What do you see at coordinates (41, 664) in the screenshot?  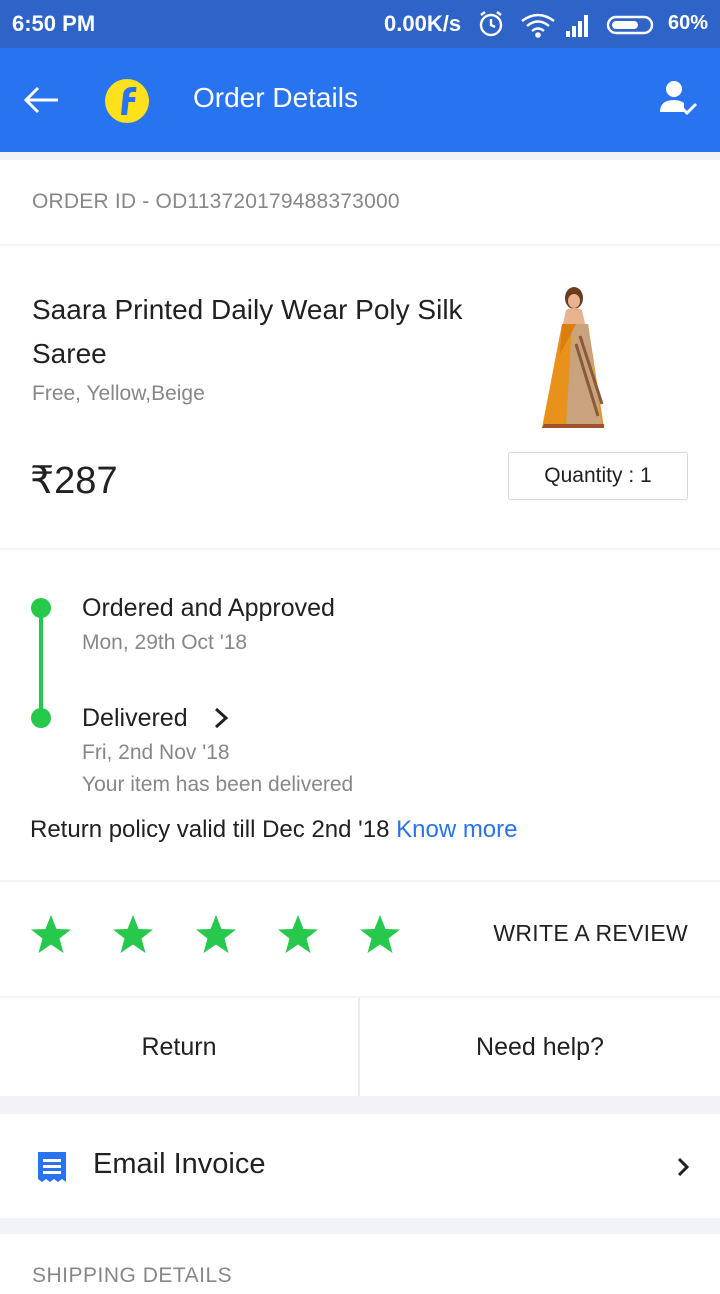 I see `timeline-line` at bounding box center [41, 664].